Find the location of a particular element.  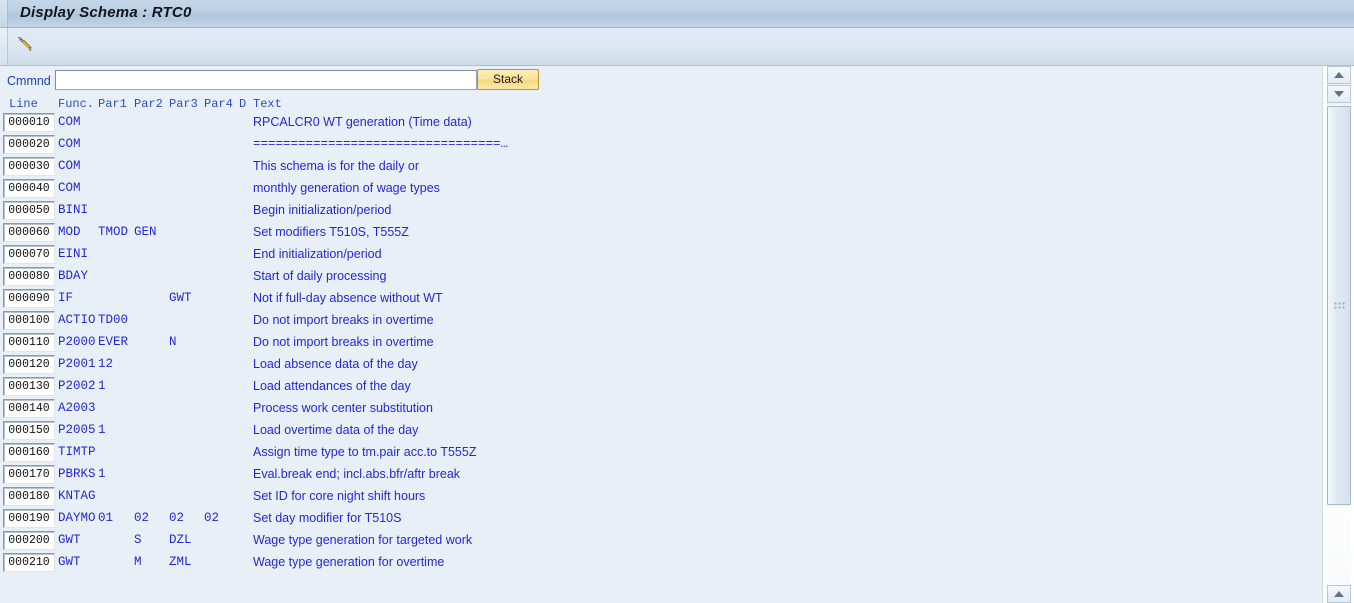

cell-text: Eval.break end; incl.abs.bfr/aftr break is located at coordinates (357, 474).